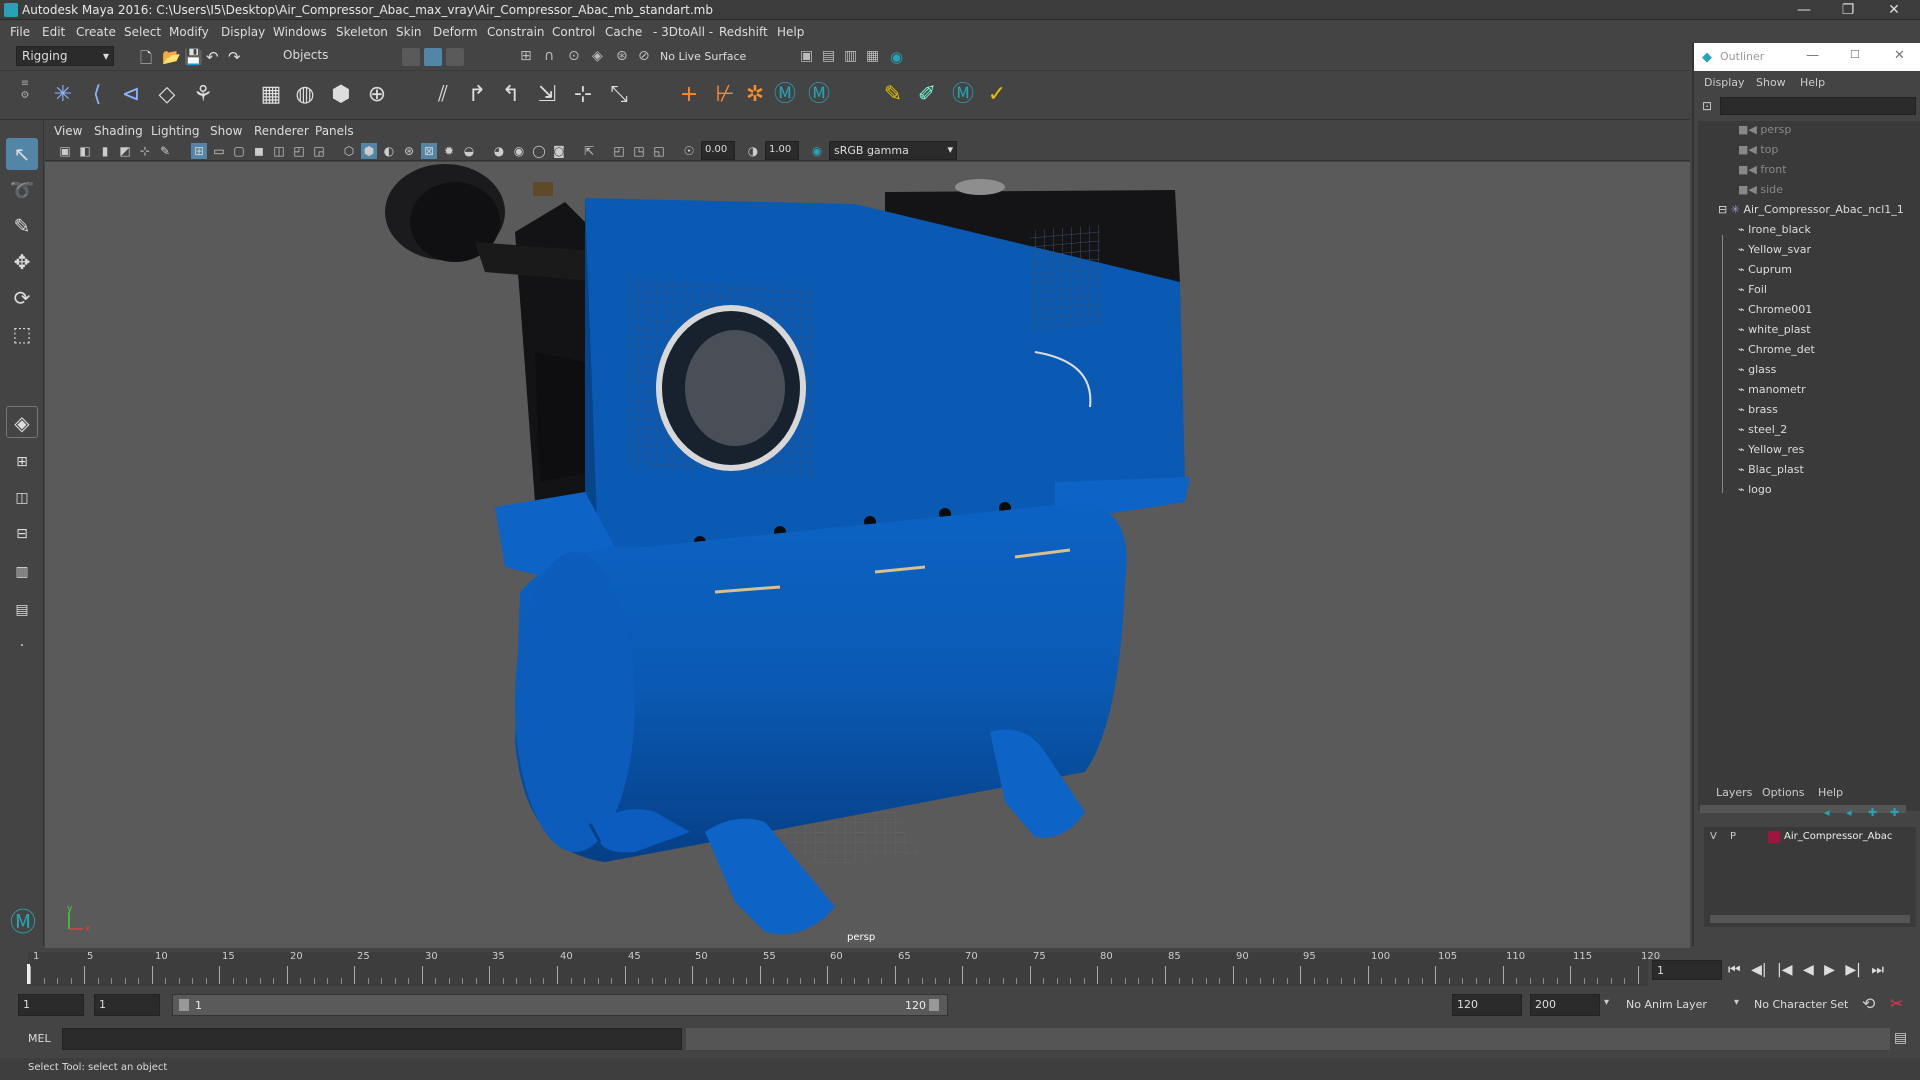 The image size is (1920, 1080). I want to click on range-slider-start-handle, so click(184, 1005).